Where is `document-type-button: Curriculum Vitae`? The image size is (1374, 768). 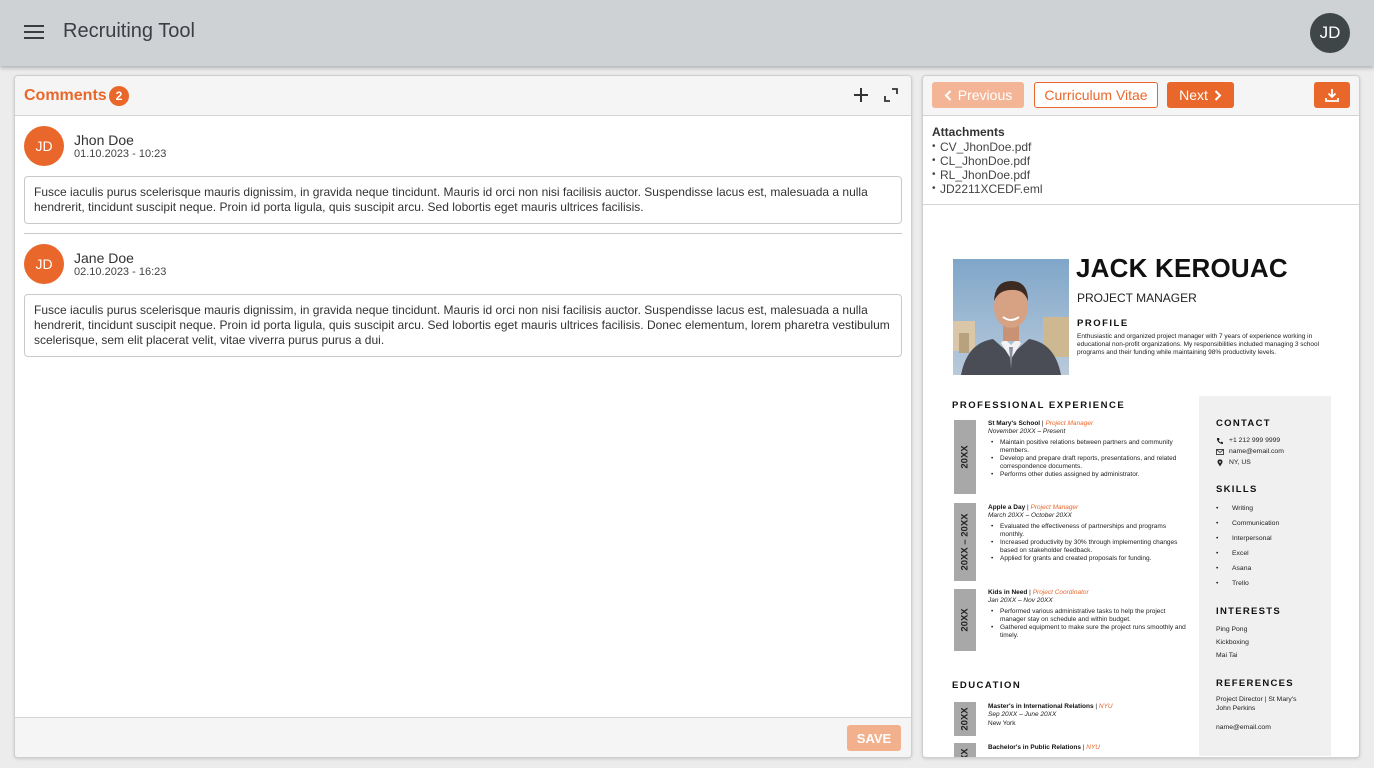 document-type-button: Curriculum Vitae is located at coordinates (1096, 95).